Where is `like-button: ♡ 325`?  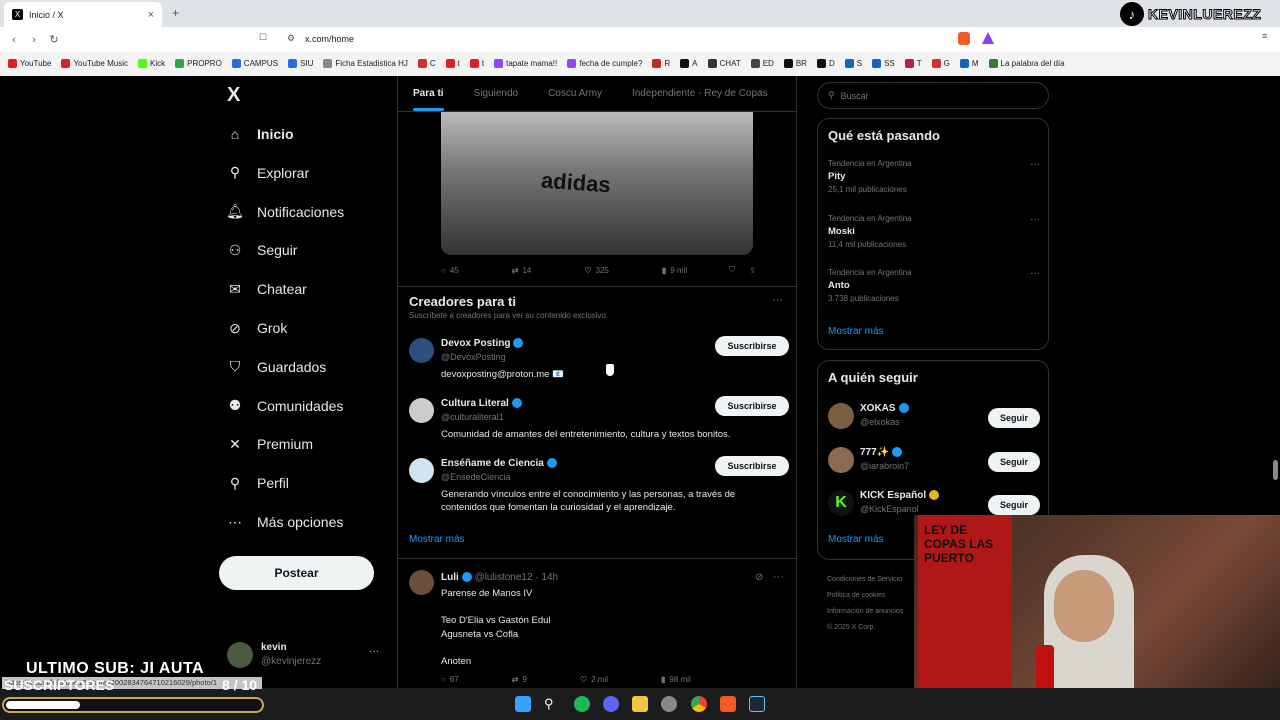 like-button: ♡ 325 is located at coordinates (596, 270).